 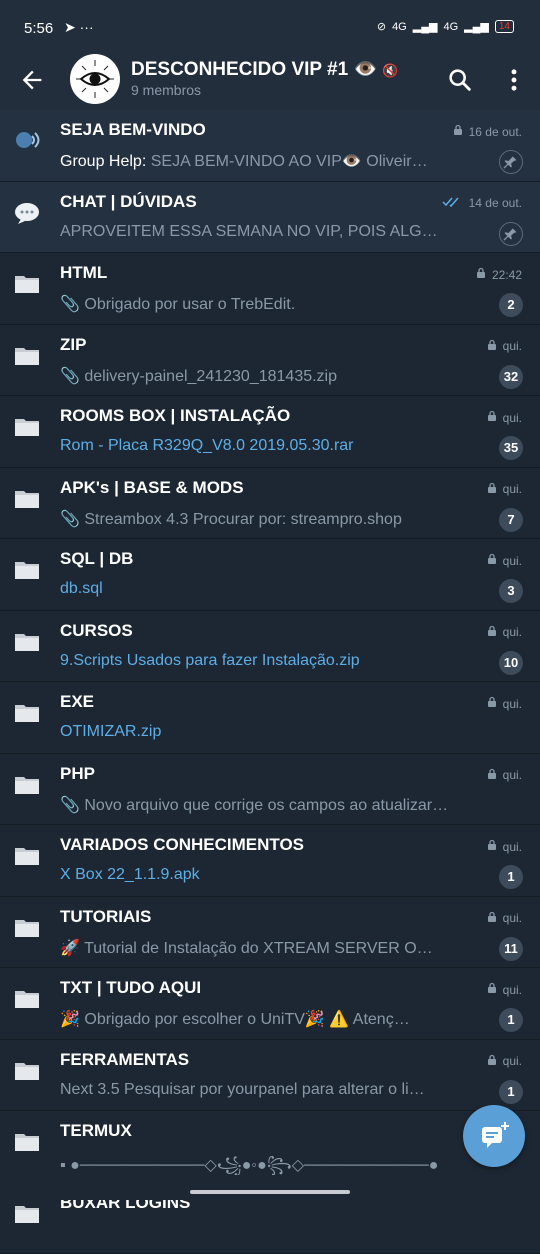 I want to click on unread-badge: 32, so click(x=511, y=377).